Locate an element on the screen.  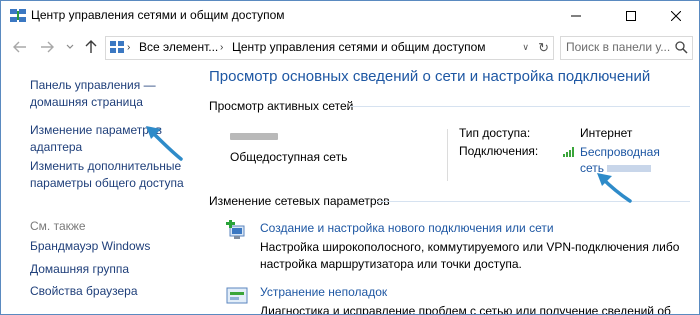
close-button is located at coordinates (676, 16).